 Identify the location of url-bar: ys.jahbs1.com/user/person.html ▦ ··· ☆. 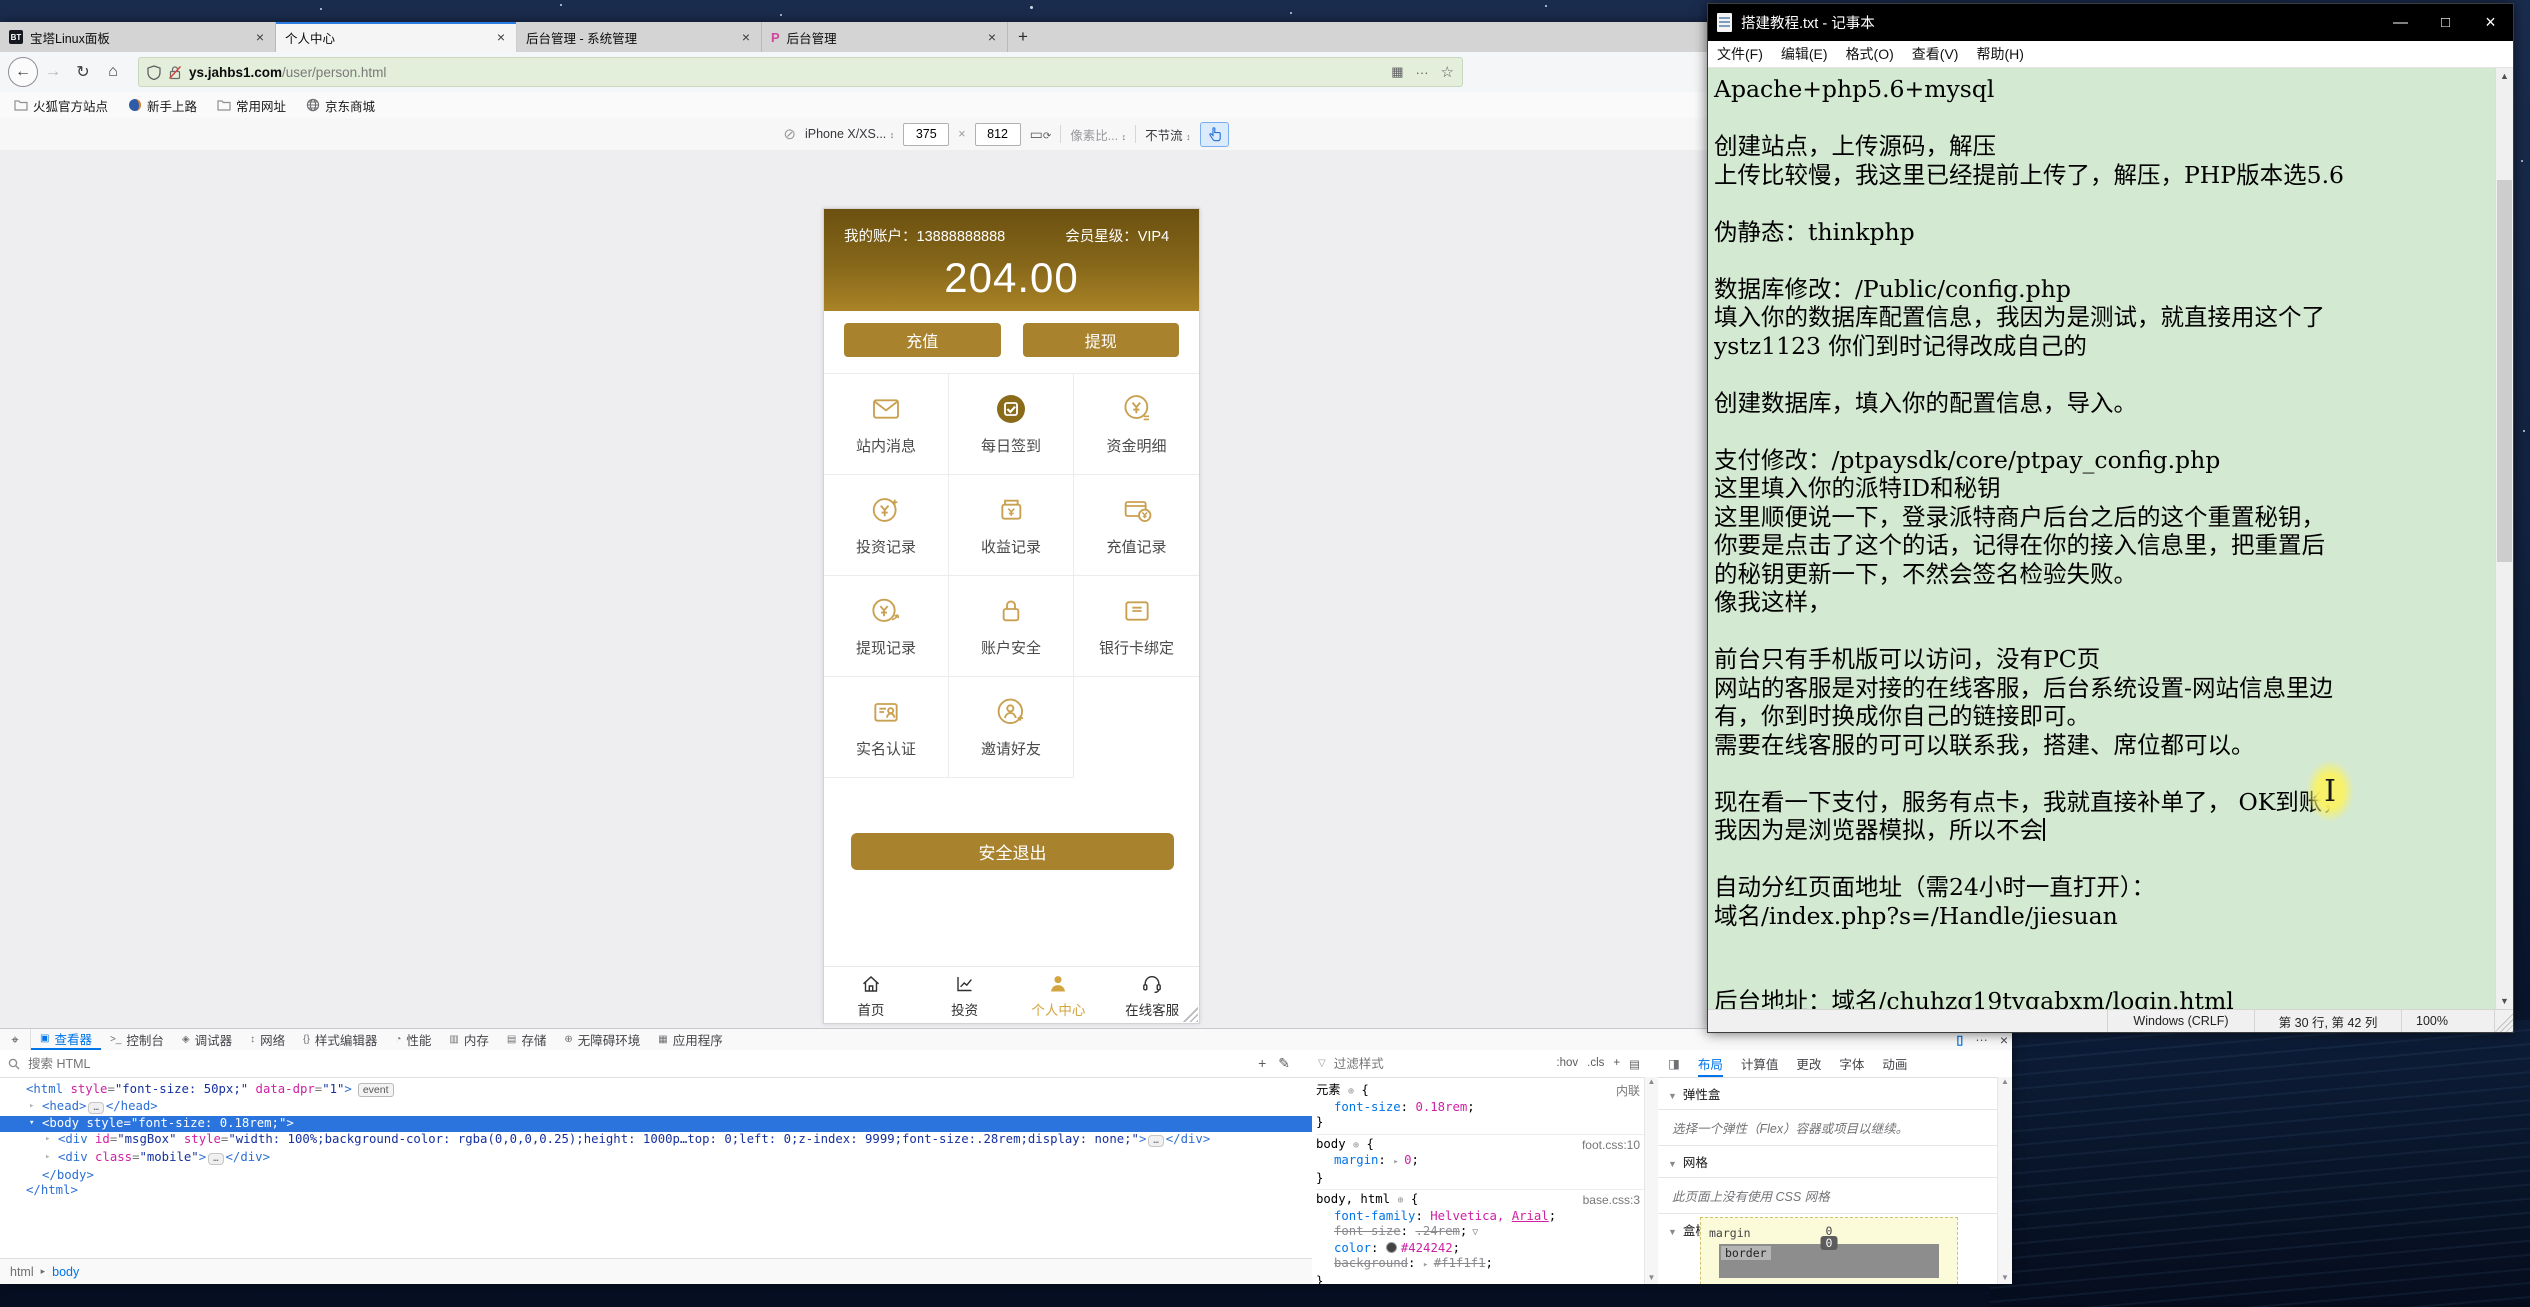
(800, 72).